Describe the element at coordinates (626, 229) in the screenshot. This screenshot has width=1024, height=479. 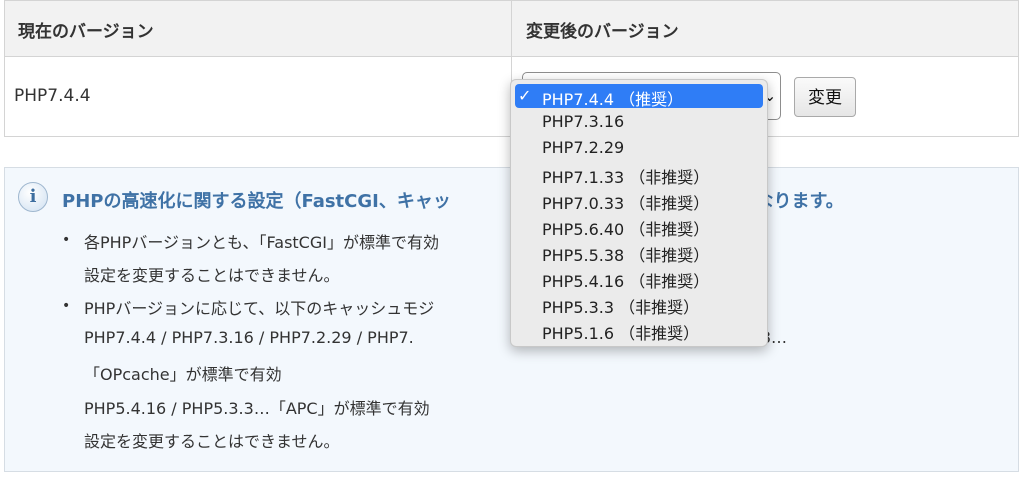
I see `option-label: PHP5.6.40 （非推奨）` at that location.